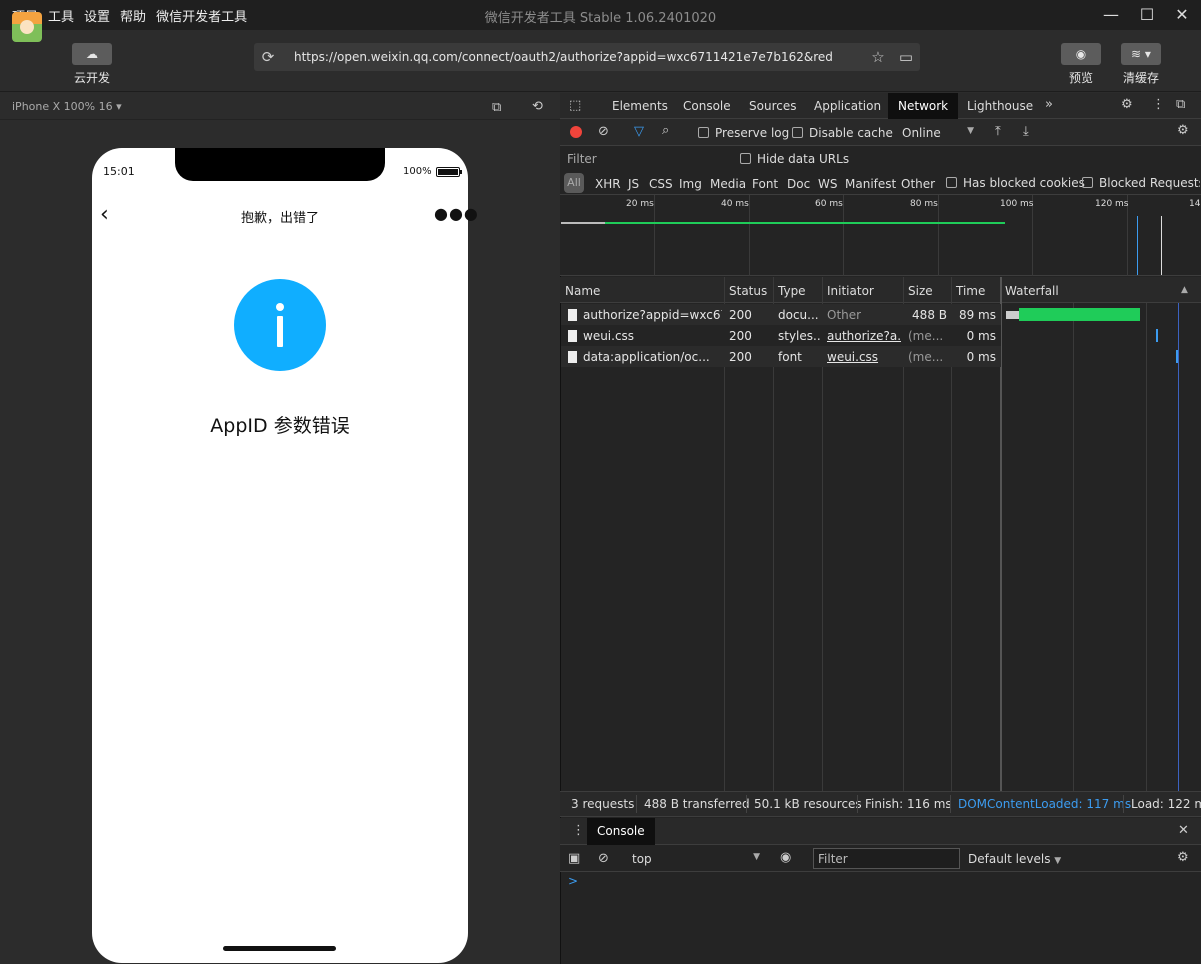 The width and height of the screenshot is (1201, 964). What do you see at coordinates (67, 106) in the screenshot?
I see `device-select: iPhone X 100% 16 ▾` at bounding box center [67, 106].